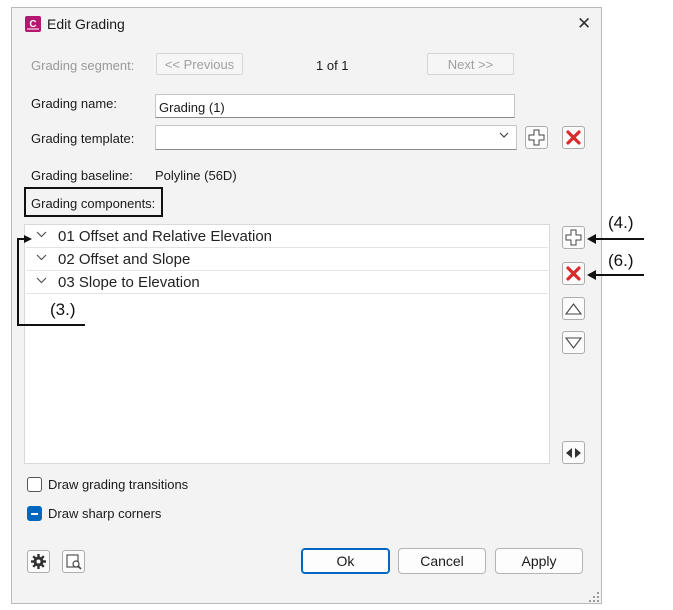 Image resolution: width=673 pixels, height=610 pixels. Describe the element at coordinates (621, 222) in the screenshot. I see `callout-4: (4.)` at that location.